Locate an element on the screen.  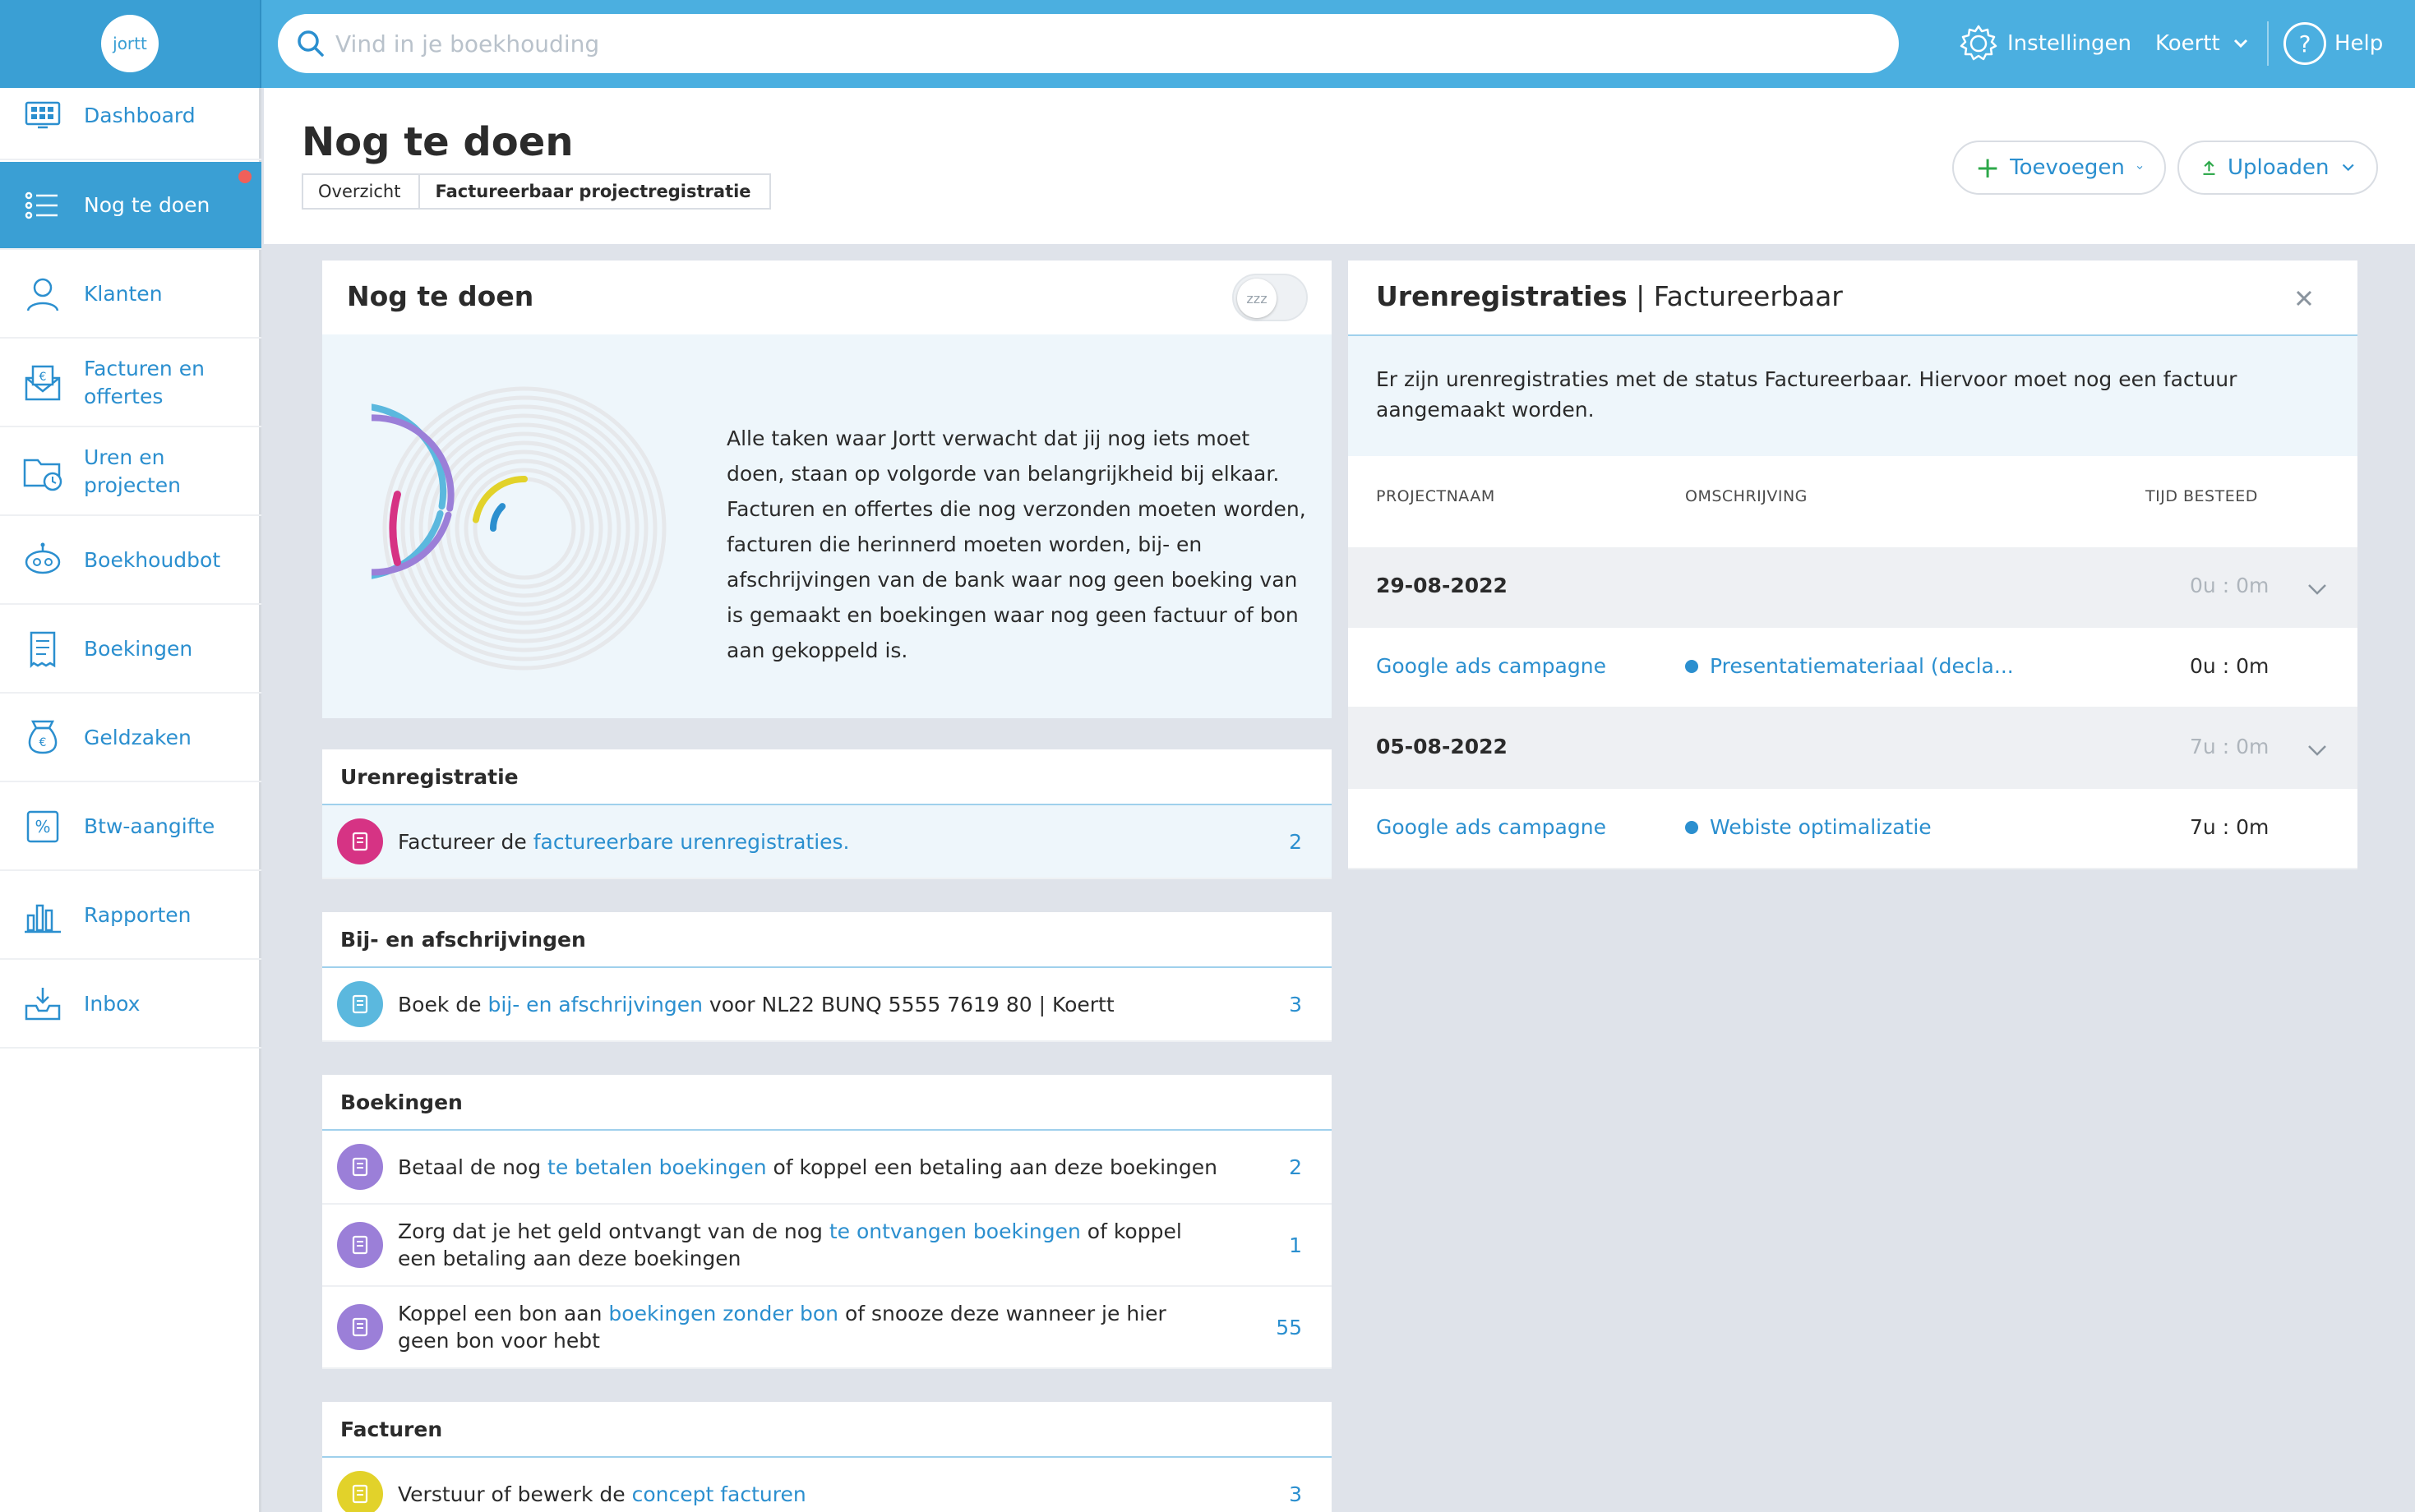
sidebar-item-uren-en-projecten: Uren en projecten is located at coordinates (131, 472).